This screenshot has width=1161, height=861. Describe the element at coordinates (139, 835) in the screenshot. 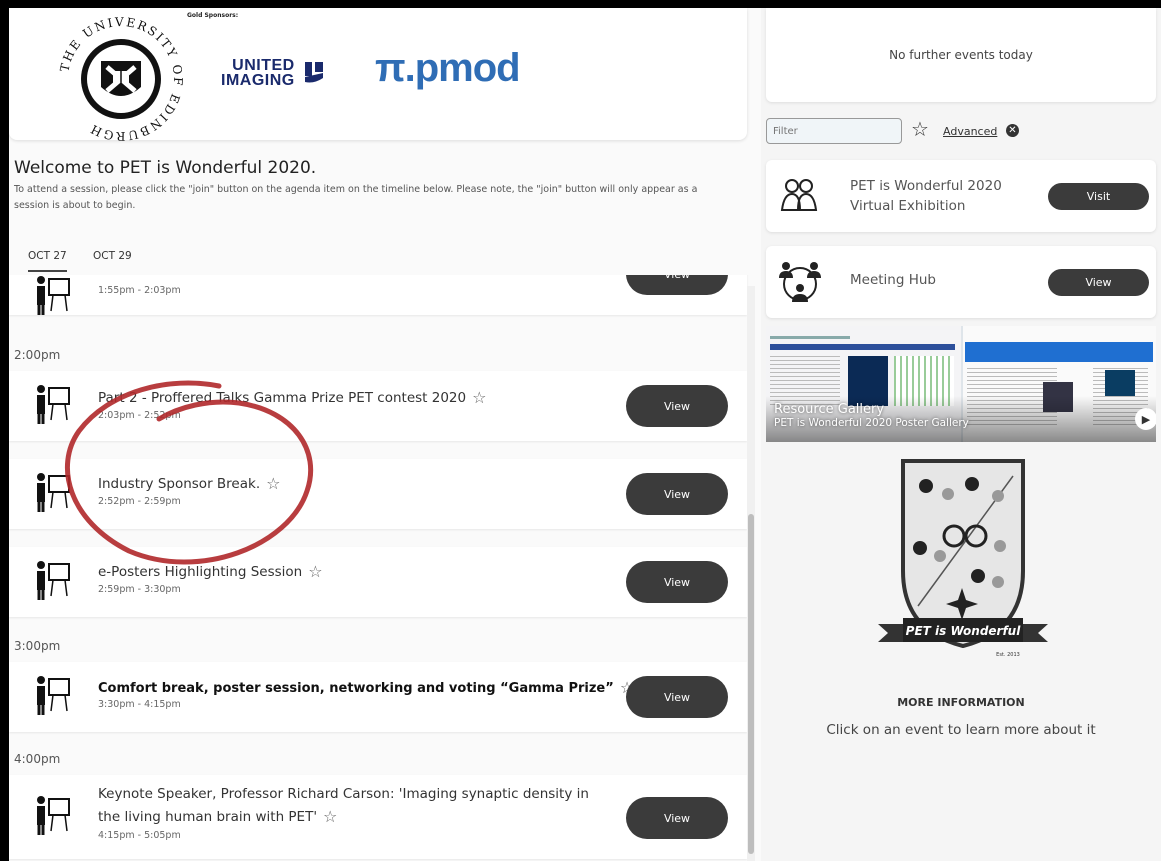

I see `event-time: 4:15pm - 5:05pm` at that location.